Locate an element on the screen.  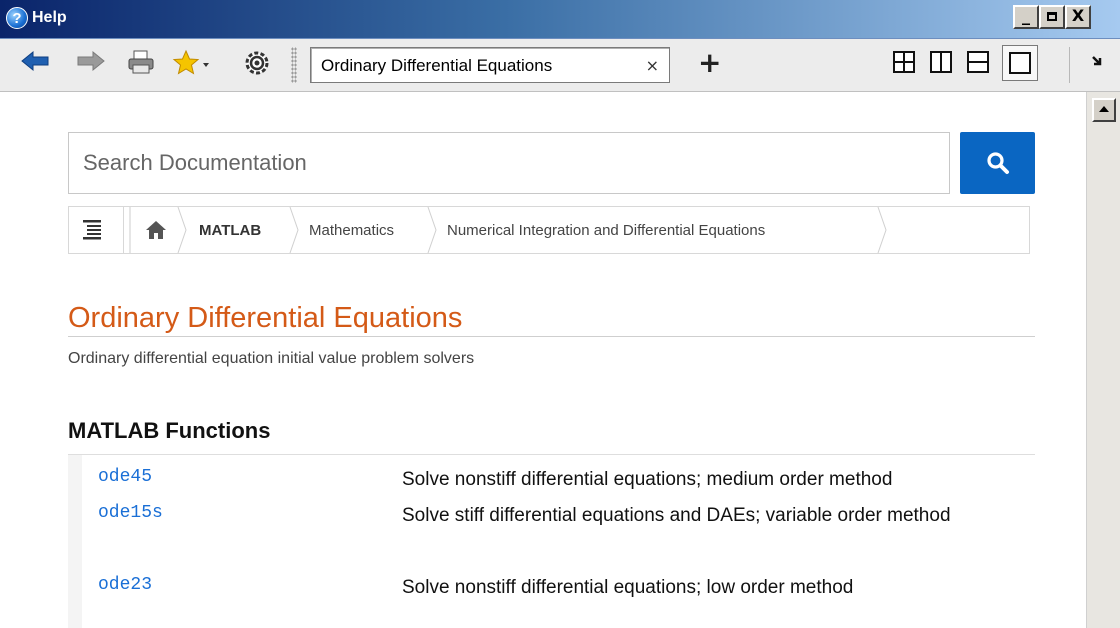
single-layout-icon is located at coordinates (1020, 63).